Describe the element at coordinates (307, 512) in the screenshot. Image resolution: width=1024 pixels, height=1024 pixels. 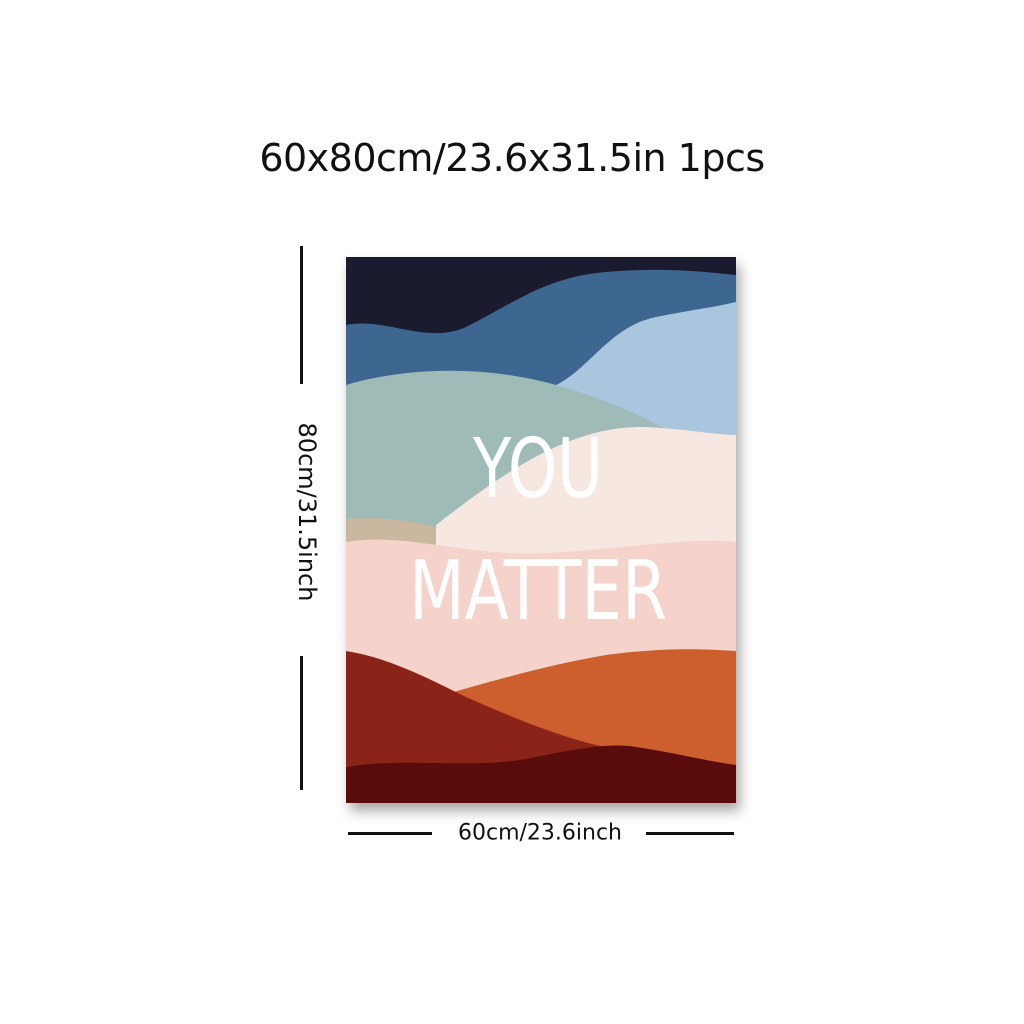
I see `height-dimension-label: 80cm/31.5inch` at that location.